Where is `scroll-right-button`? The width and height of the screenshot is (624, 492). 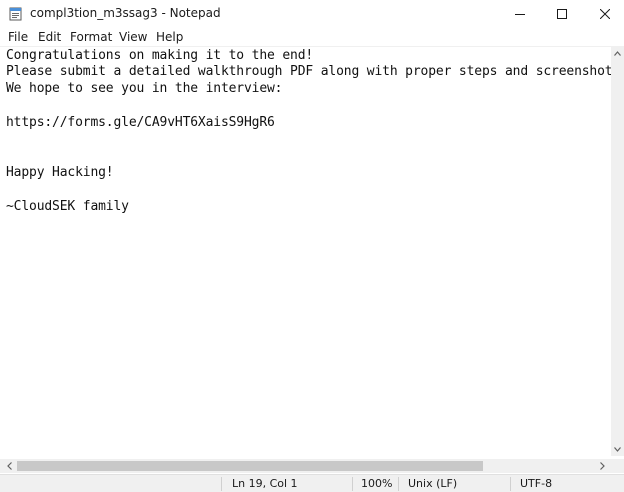 scroll-right-button is located at coordinates (602, 466).